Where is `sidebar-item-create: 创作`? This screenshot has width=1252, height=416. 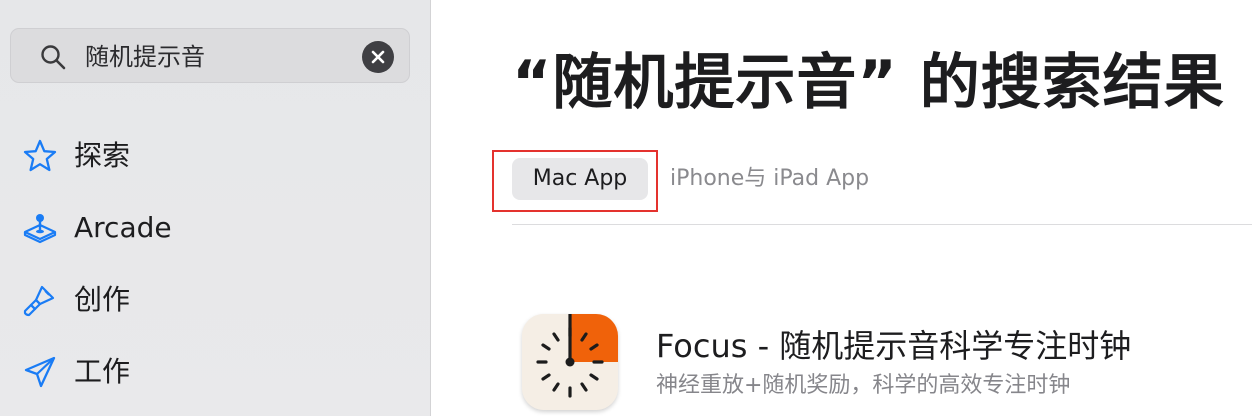
sidebar-item-create: 创作 is located at coordinates (212, 300).